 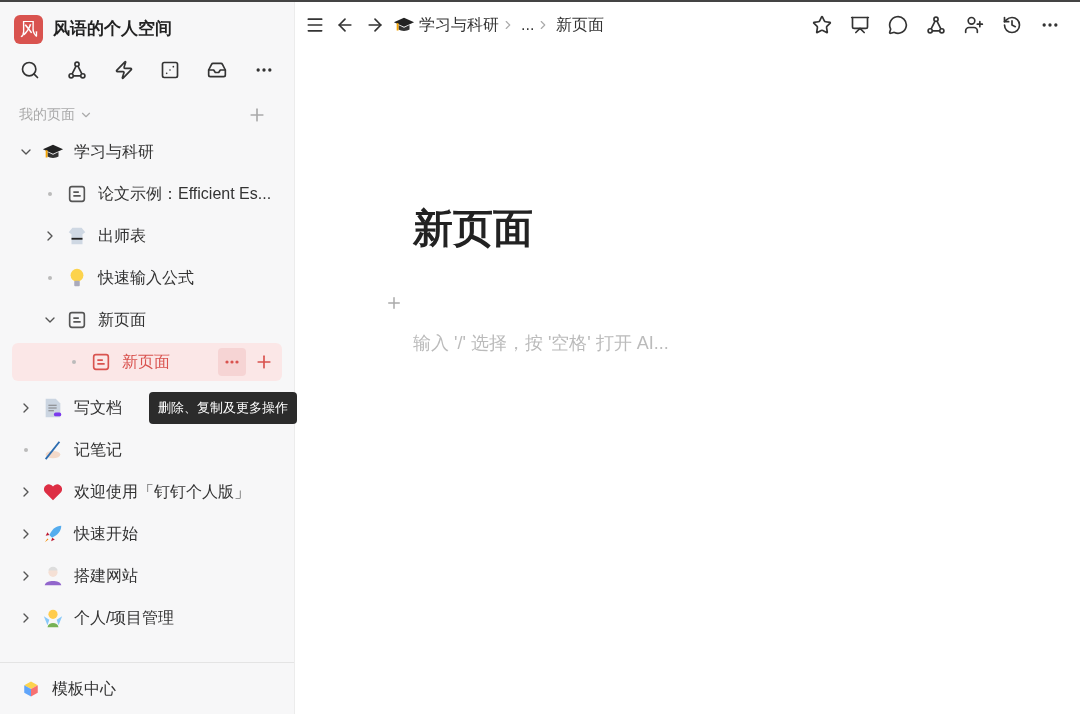 I want to click on page-title: 记笔记, so click(x=98, y=450).